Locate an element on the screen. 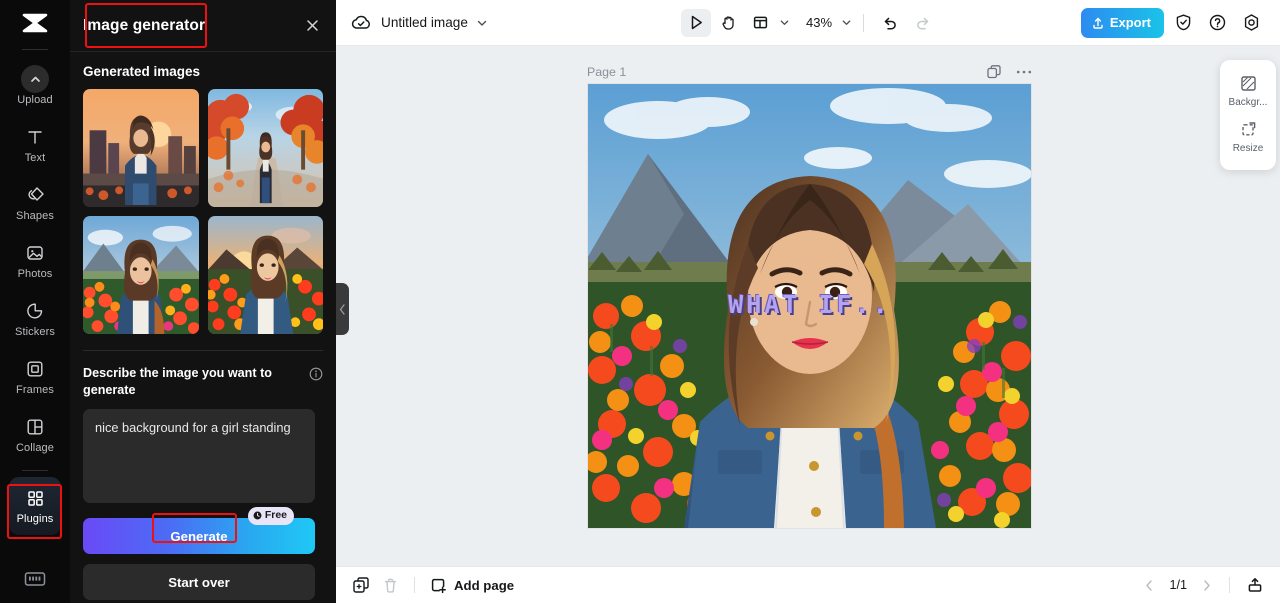  sidebar-item-label: Photos is located at coordinates (35, 274).